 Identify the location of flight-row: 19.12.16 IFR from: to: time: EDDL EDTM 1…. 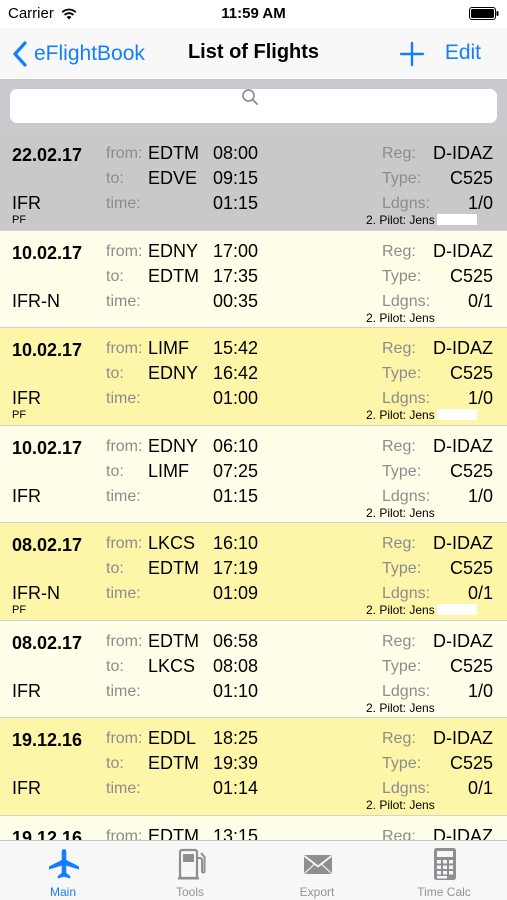
(253, 767).